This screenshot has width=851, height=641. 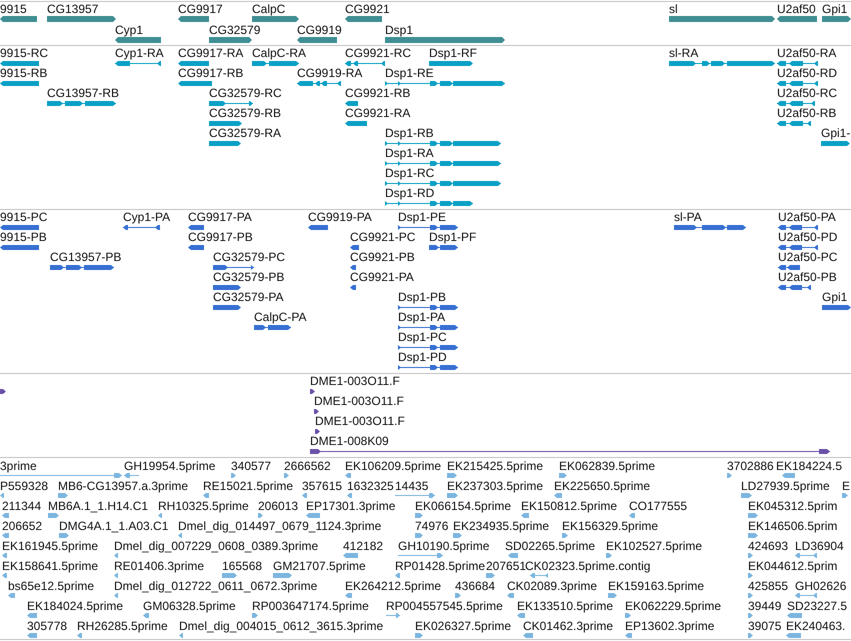 I want to click on est-id: CK01462.3prime, so click(x=568, y=626).